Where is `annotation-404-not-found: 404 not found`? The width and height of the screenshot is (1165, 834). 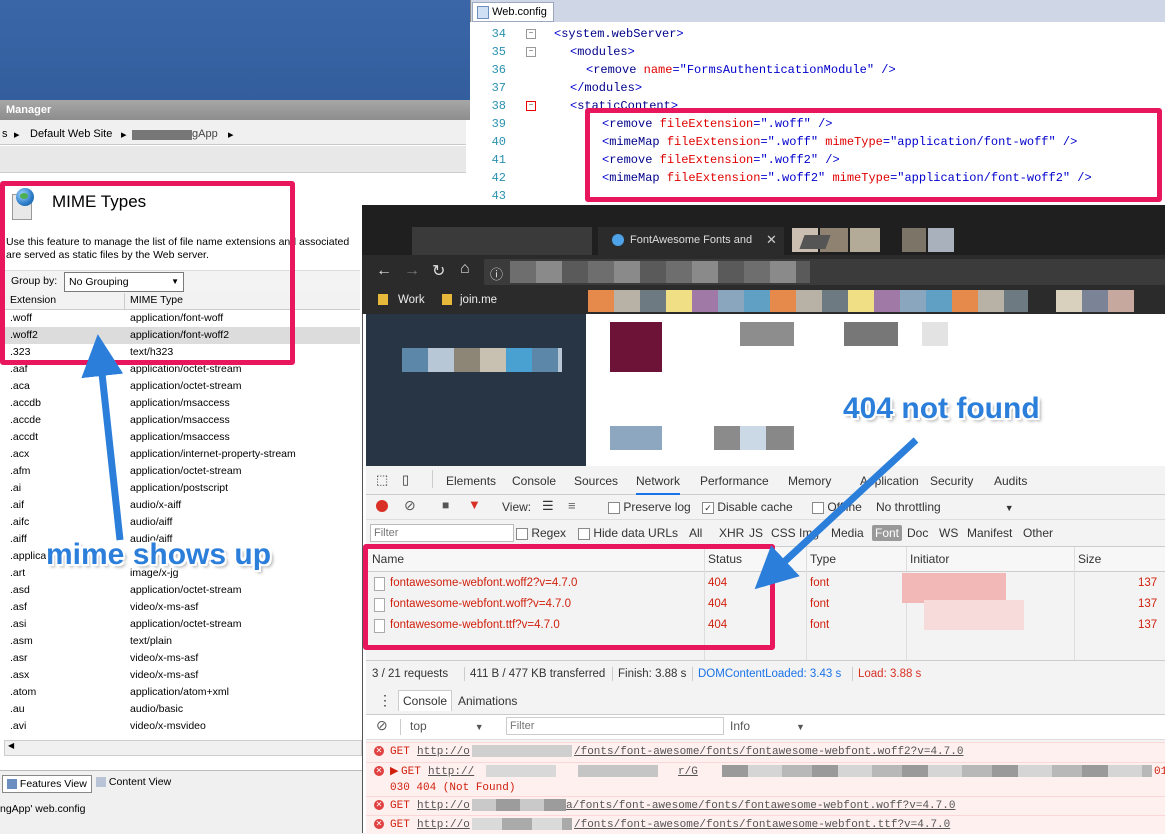
annotation-404-not-found: 404 not found is located at coordinates (941, 408).